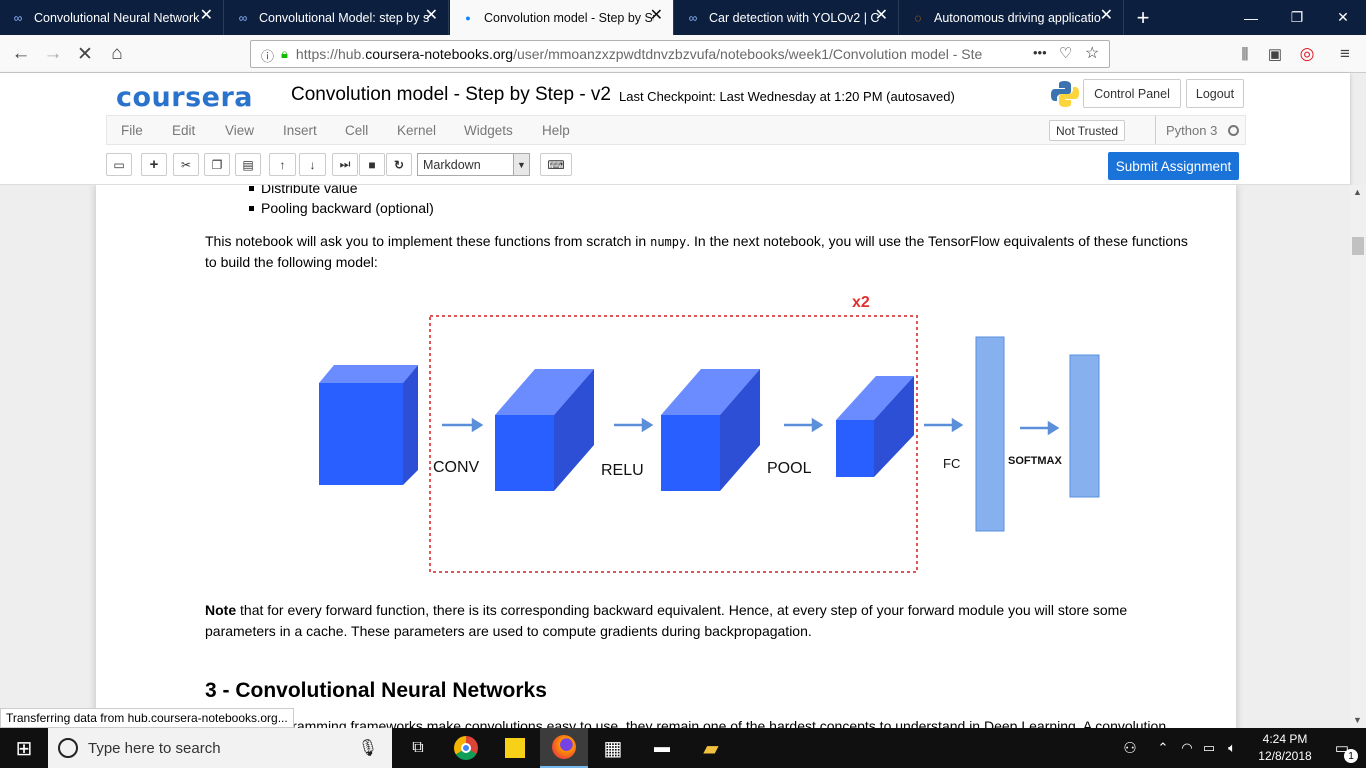 The width and height of the screenshot is (1366, 768). What do you see at coordinates (515, 748) in the screenshot?
I see `sticky-notes-icon` at bounding box center [515, 748].